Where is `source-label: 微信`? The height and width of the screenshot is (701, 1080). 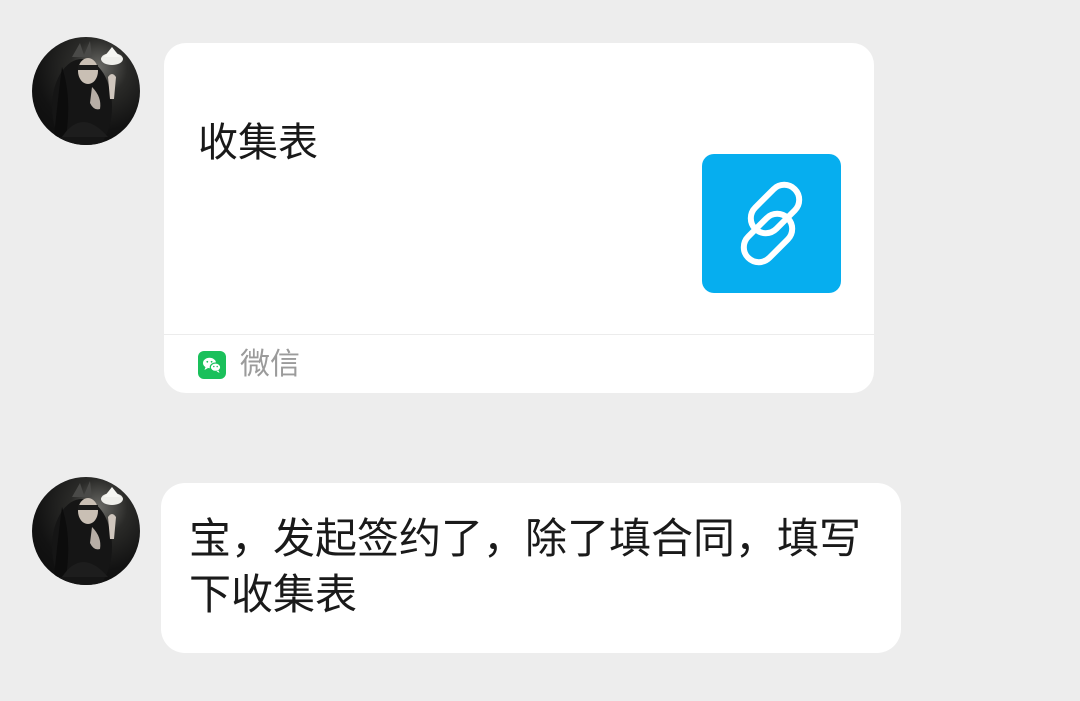
source-label: 微信 is located at coordinates (270, 364).